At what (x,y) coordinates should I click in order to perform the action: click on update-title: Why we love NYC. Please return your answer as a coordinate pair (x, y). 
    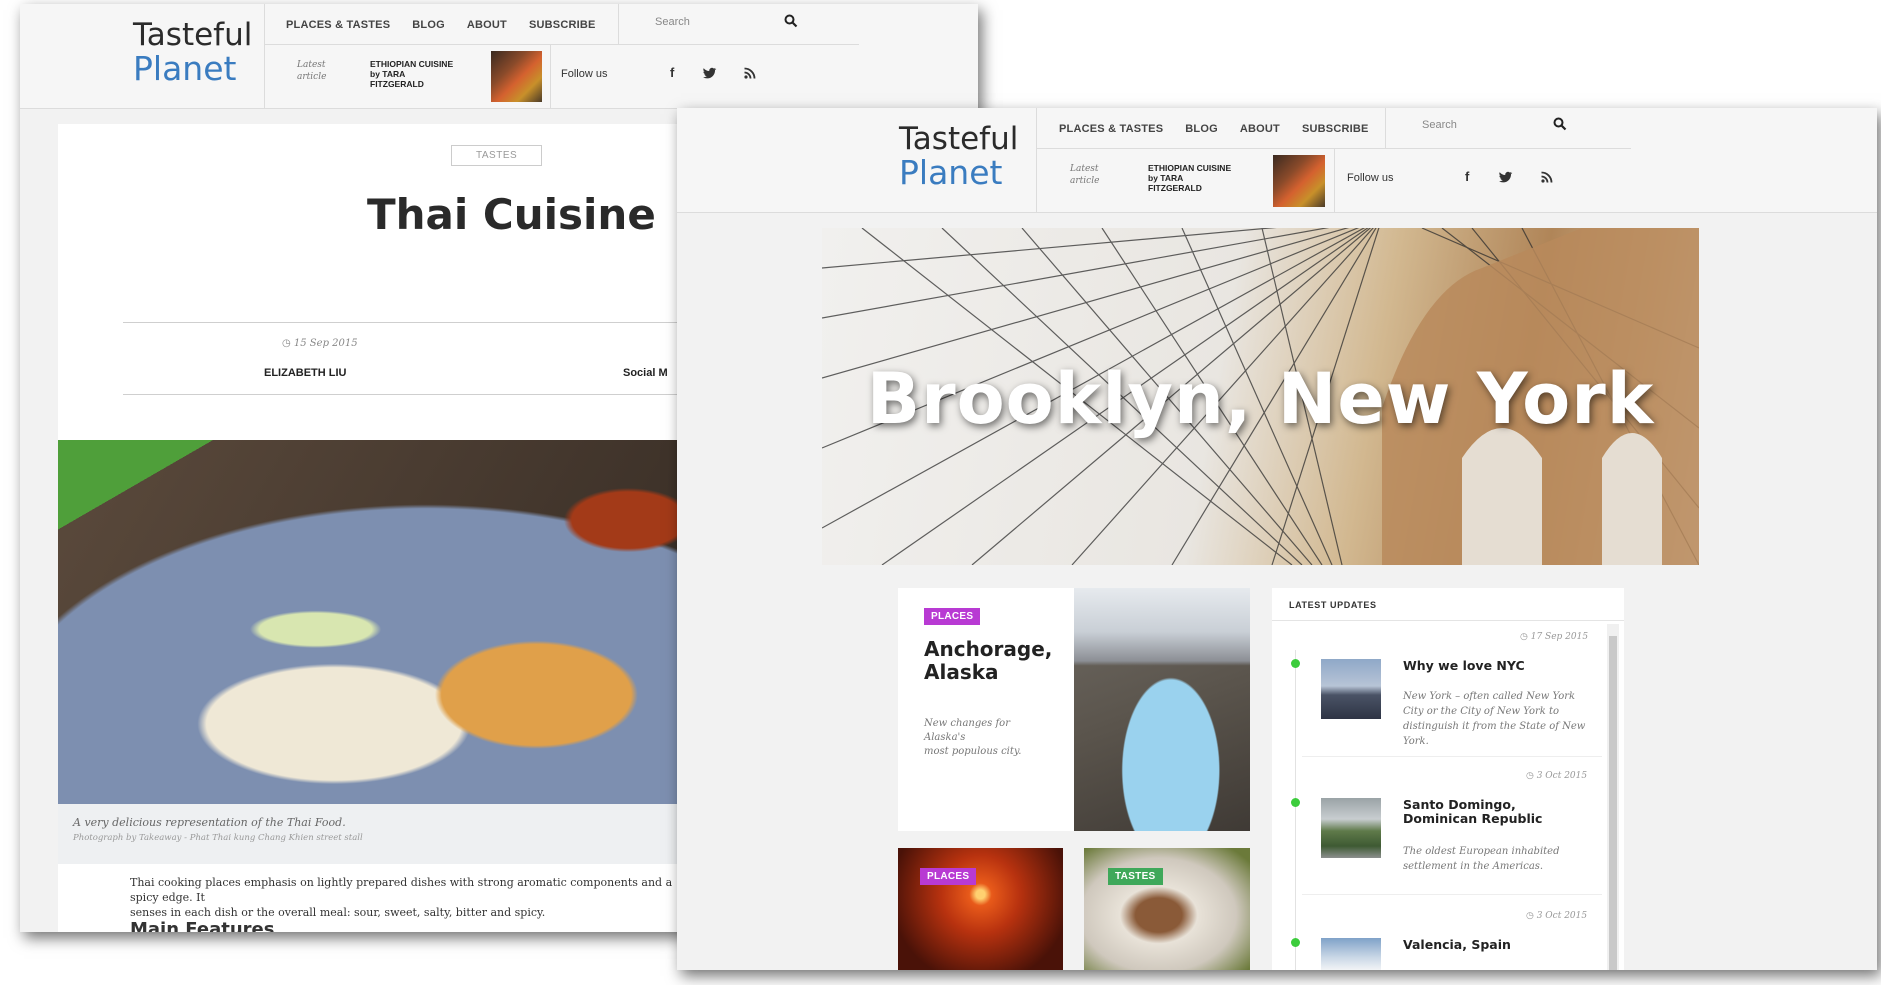
    Looking at the image, I should click on (1498, 666).